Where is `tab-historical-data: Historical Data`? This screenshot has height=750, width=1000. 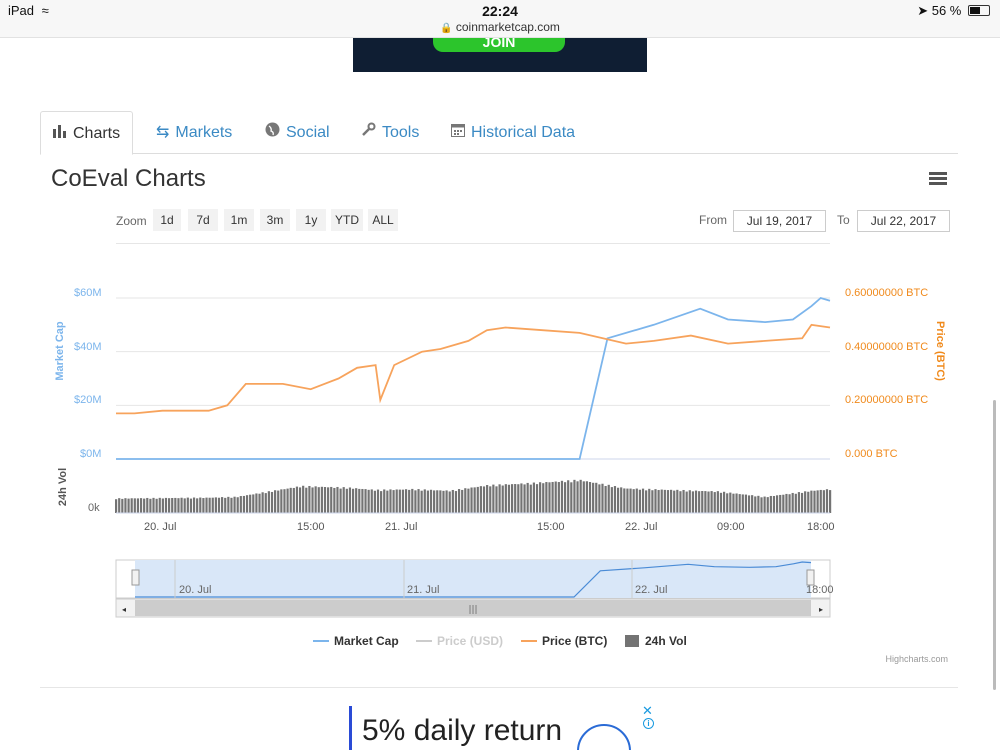 tab-historical-data: Historical Data is located at coordinates (513, 132).